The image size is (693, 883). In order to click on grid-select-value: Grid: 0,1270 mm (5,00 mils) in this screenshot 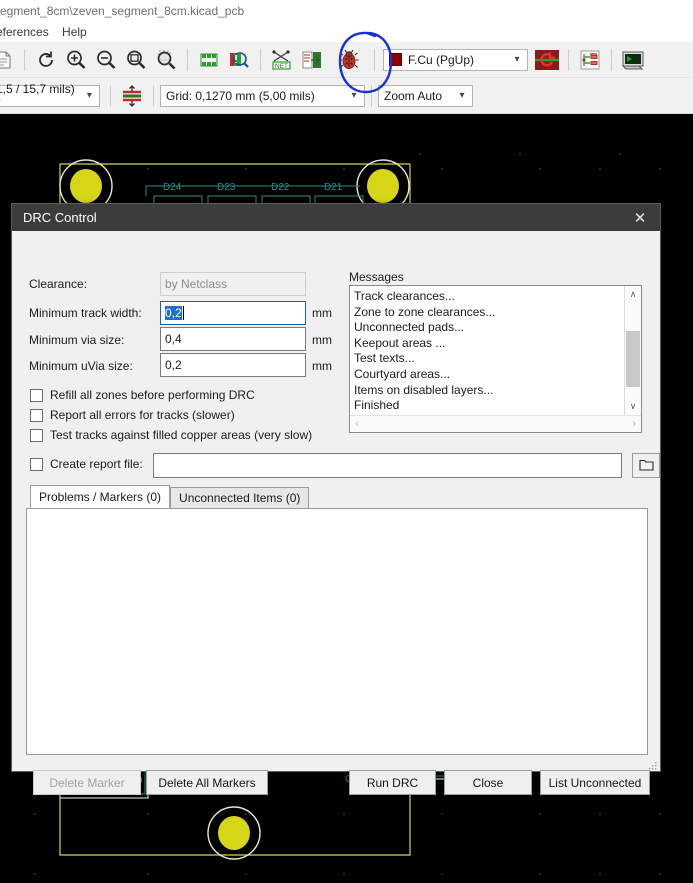, I will do `click(240, 95)`.